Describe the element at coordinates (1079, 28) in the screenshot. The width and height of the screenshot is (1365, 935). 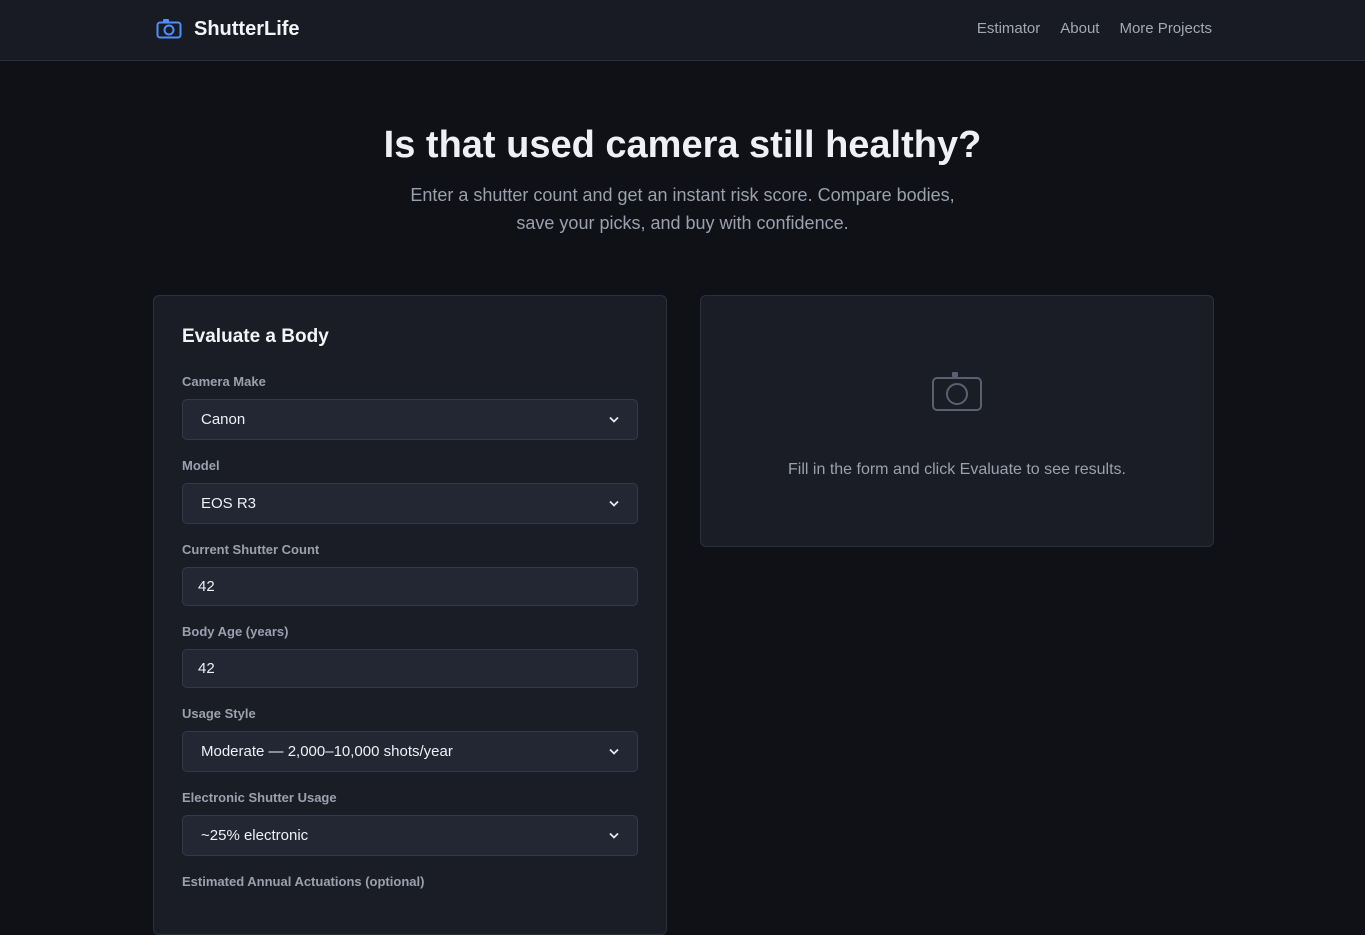
I see `nav-link-about: About` at that location.